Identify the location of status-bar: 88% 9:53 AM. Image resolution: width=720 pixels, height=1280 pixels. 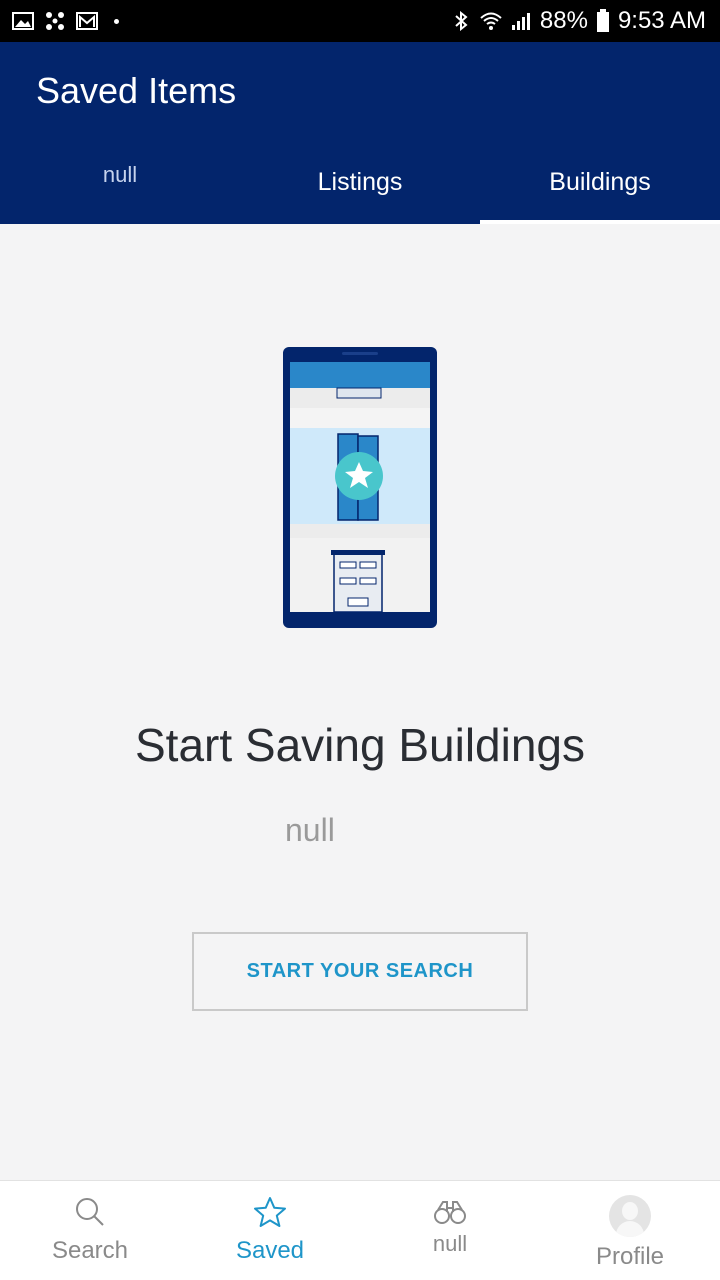
(360, 21).